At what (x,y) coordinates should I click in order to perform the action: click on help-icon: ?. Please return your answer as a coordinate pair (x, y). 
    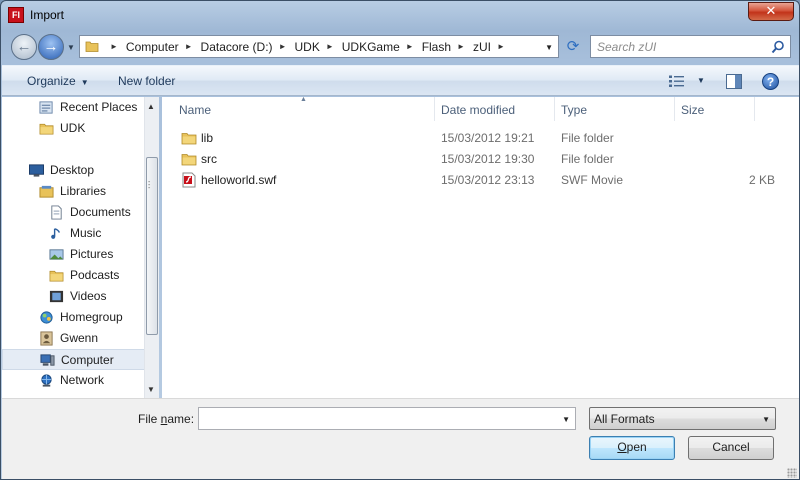
    Looking at the image, I should click on (770, 81).